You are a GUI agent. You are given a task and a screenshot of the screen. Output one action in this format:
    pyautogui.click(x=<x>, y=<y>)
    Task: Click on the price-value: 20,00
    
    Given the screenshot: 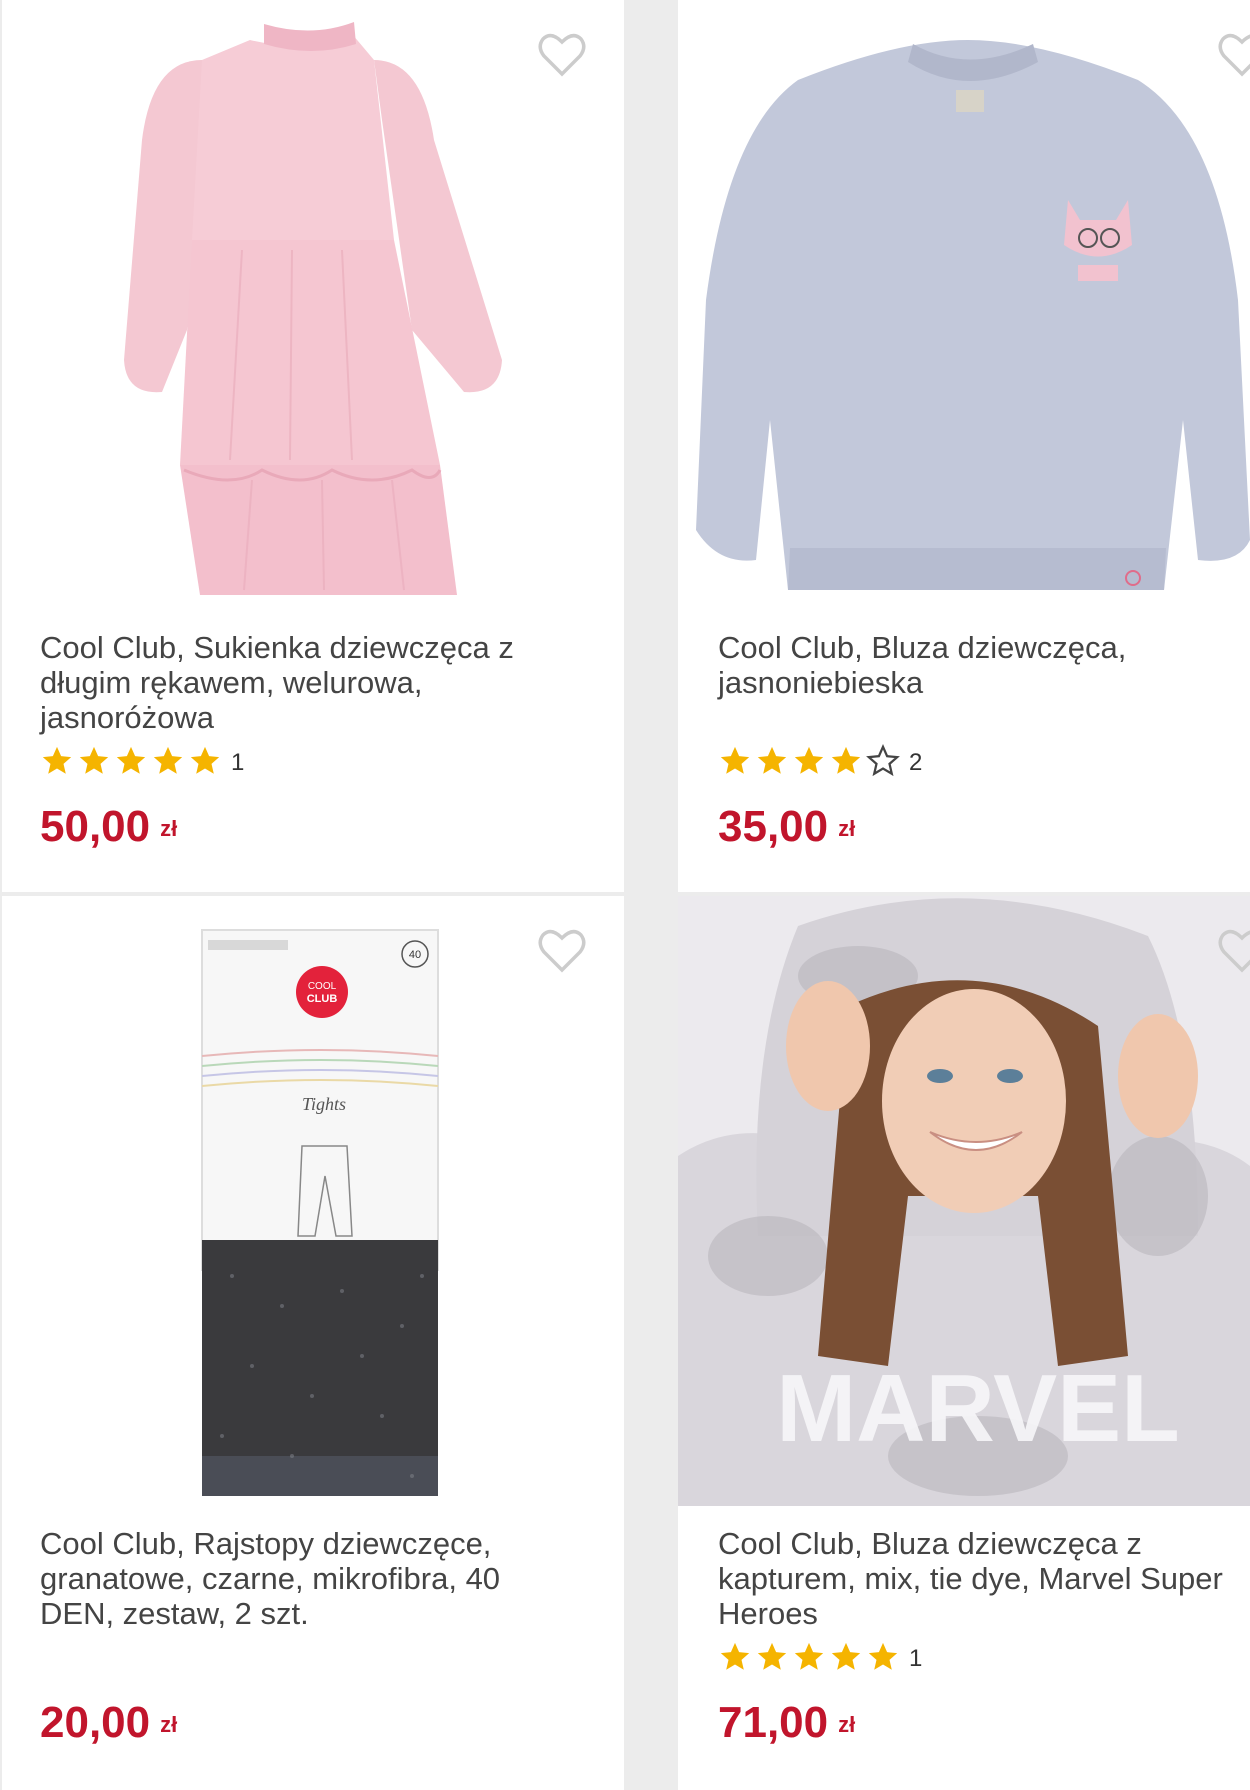 What is the action you would take?
    pyautogui.click(x=95, y=1722)
    